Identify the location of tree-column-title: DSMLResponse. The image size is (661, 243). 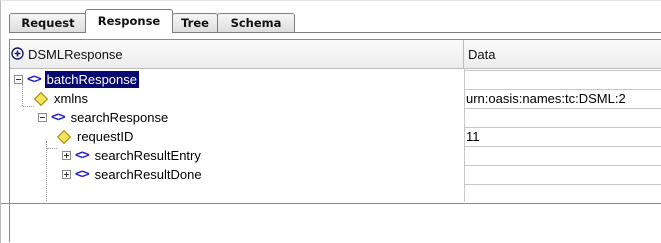
(75, 54).